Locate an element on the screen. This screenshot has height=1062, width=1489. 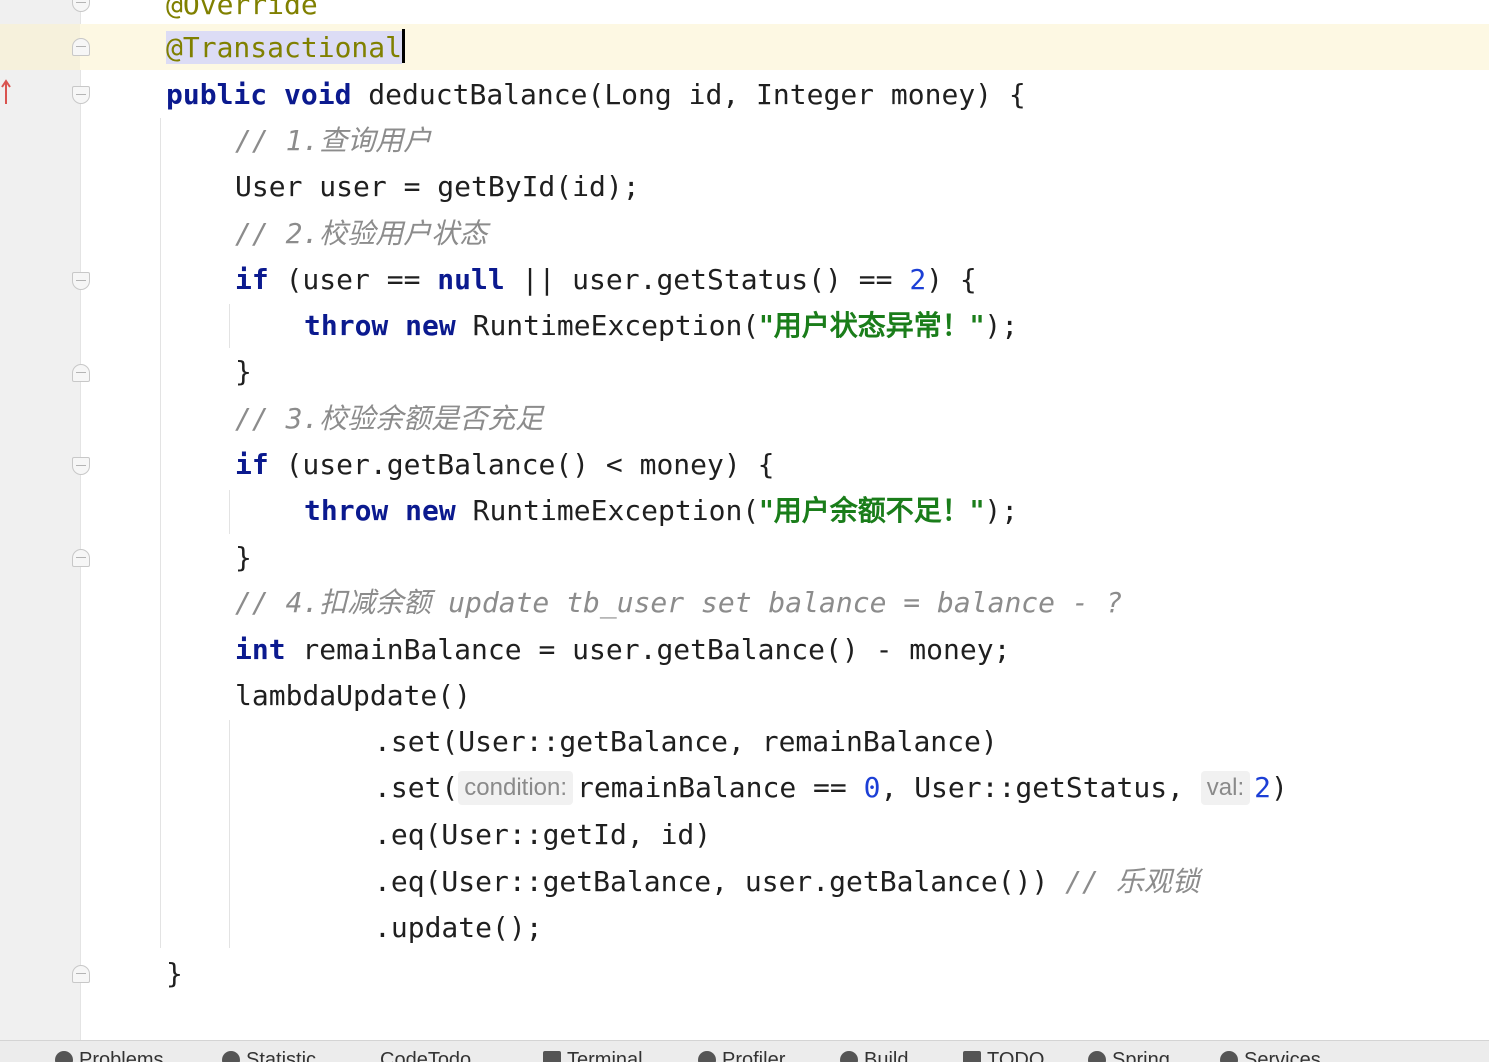
services-icon is located at coordinates (1229, 1056).